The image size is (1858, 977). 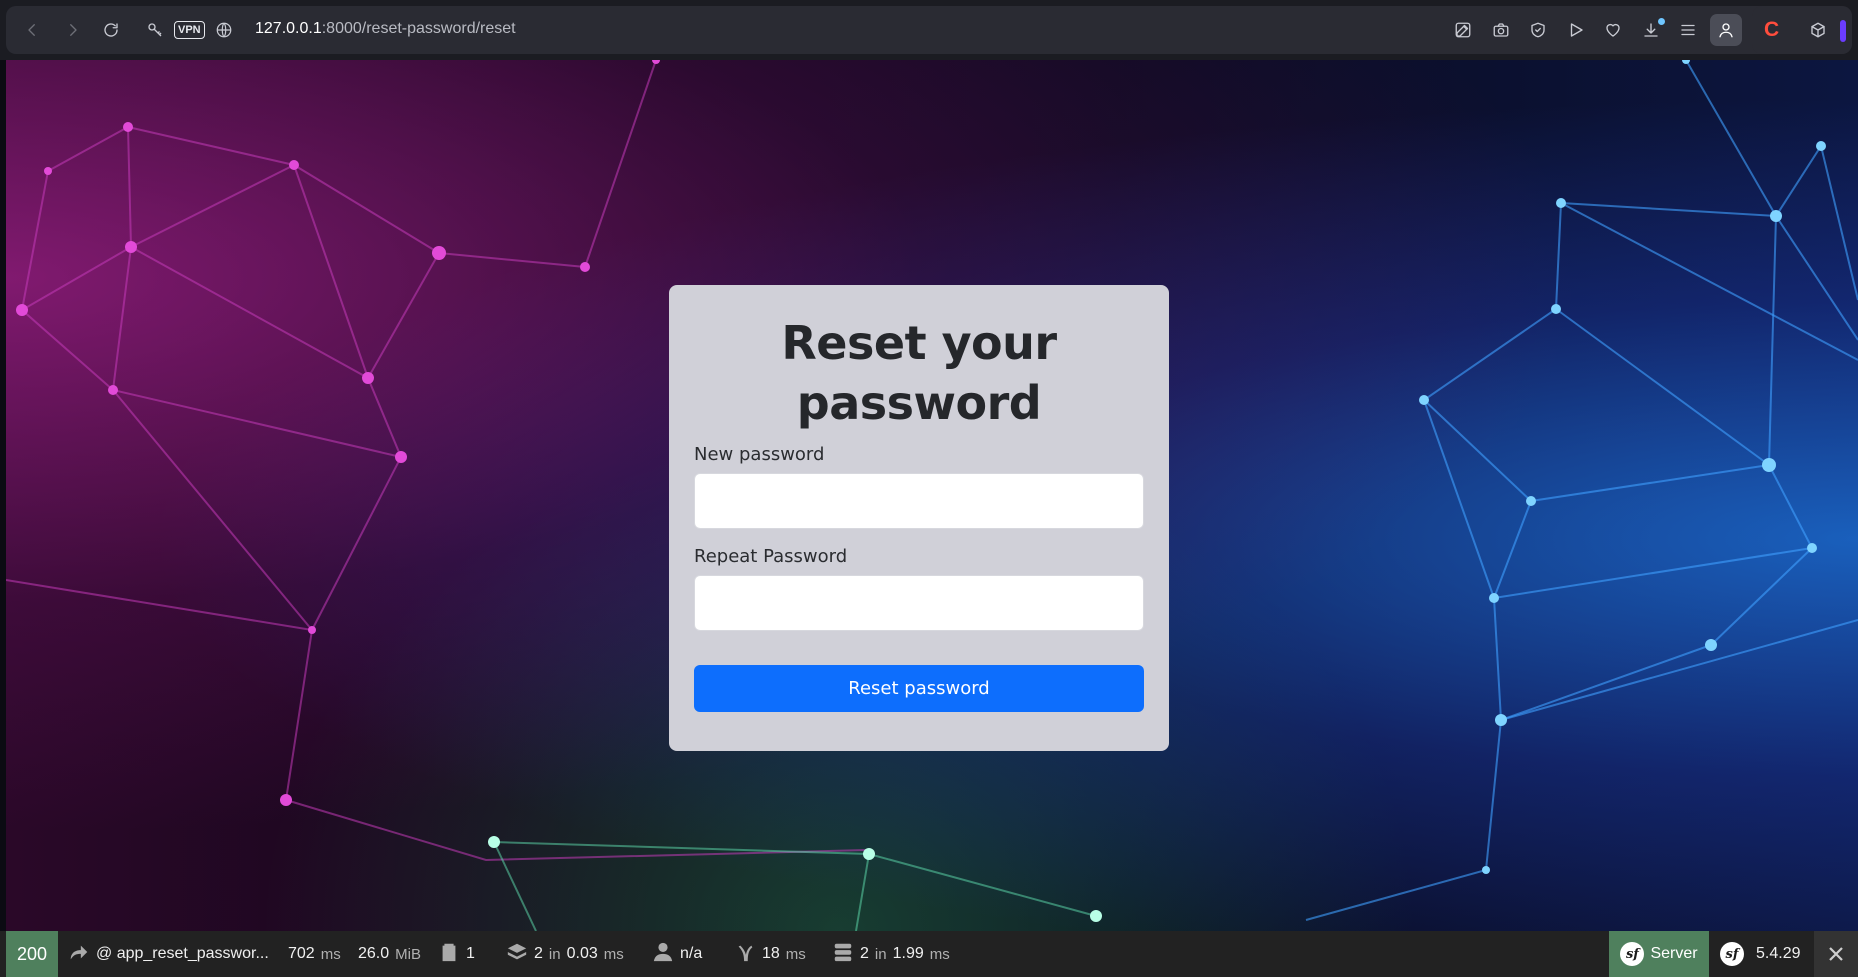 I want to click on repeat-password-input, so click(x=919, y=603).